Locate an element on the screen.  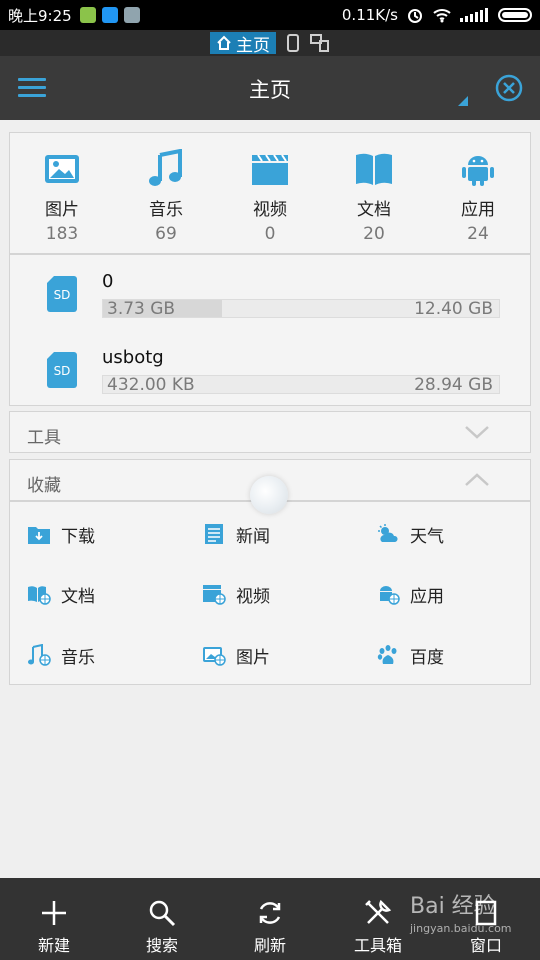
refresh-button-label: 刷新 is located at coordinates (269, 945).